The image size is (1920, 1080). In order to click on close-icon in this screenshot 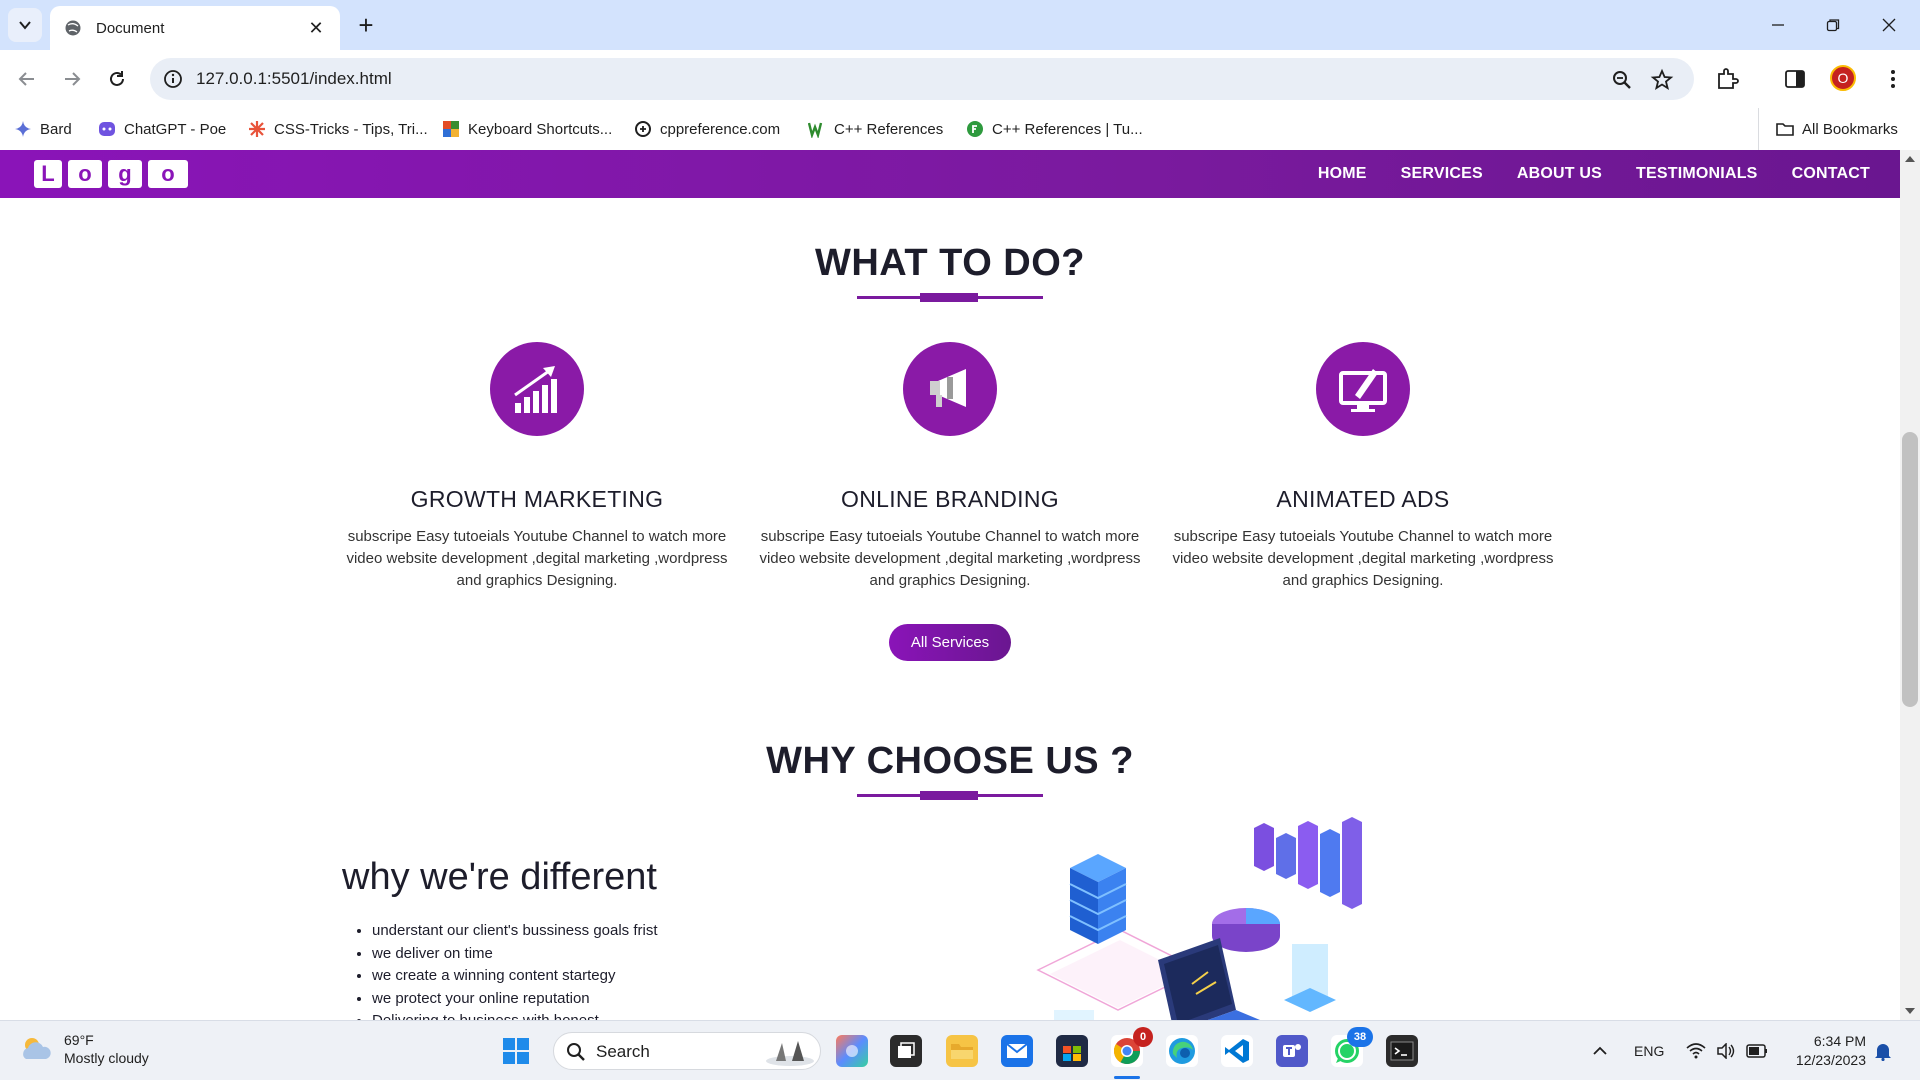, I will do `click(1889, 25)`.